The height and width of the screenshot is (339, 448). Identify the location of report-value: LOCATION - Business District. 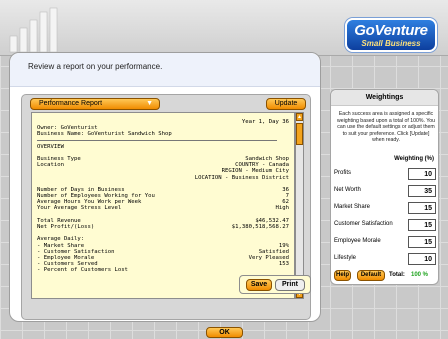
(241, 177).